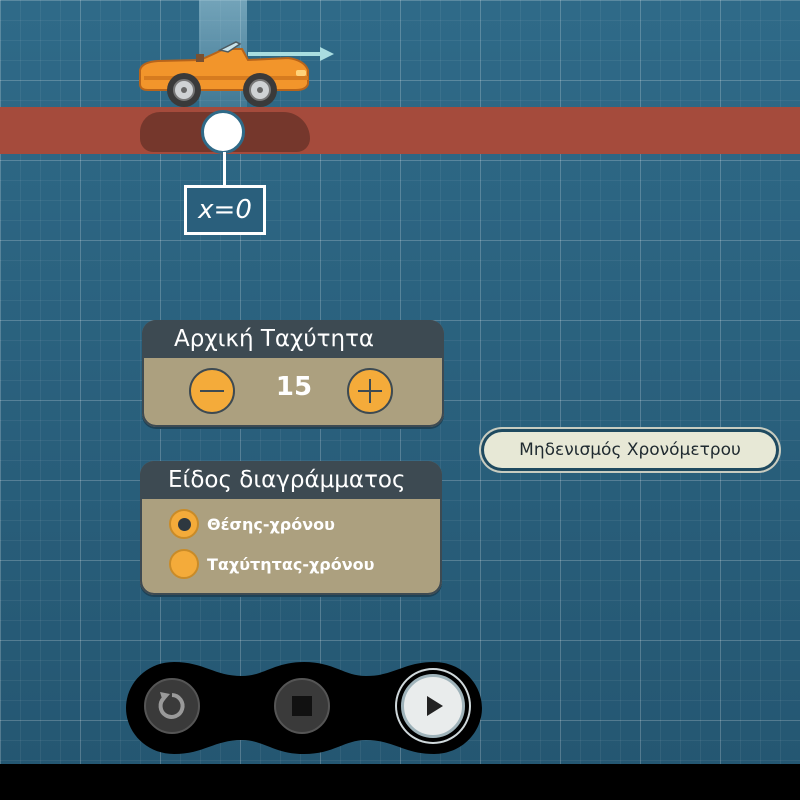 The image size is (800, 800). What do you see at coordinates (630, 450) in the screenshot?
I see `reset-timer-button: Μηδενισμός Χρονόμετρου` at bounding box center [630, 450].